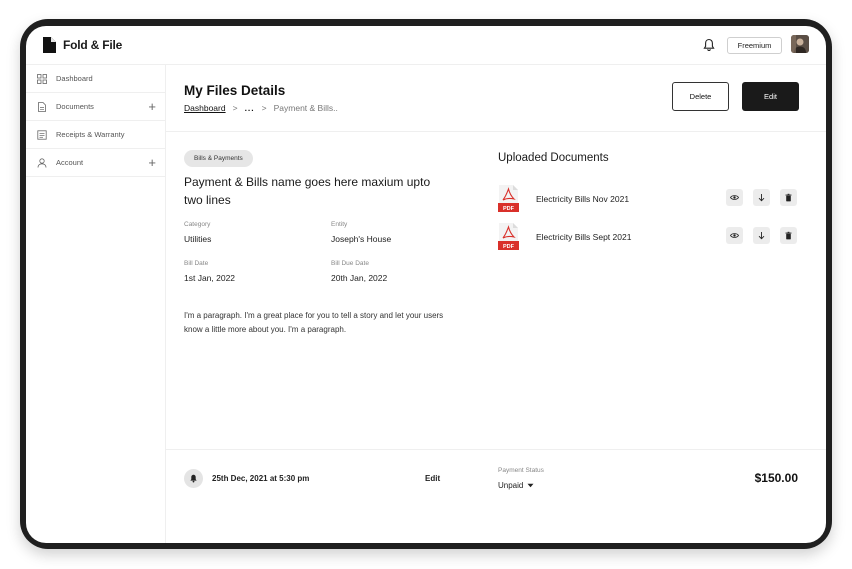  What do you see at coordinates (770, 96) in the screenshot?
I see `edit-button: Edit` at bounding box center [770, 96].